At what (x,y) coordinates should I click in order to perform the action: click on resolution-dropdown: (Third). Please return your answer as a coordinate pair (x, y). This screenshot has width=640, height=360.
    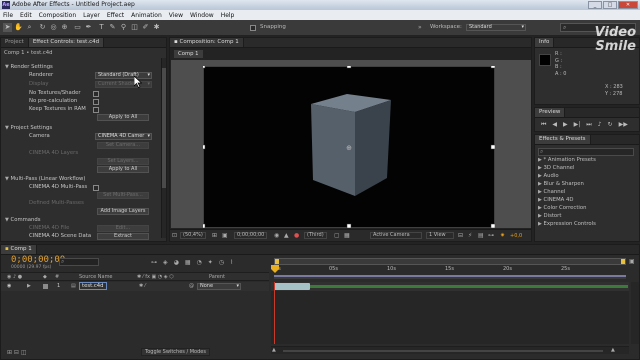
    Looking at the image, I should click on (315, 235).